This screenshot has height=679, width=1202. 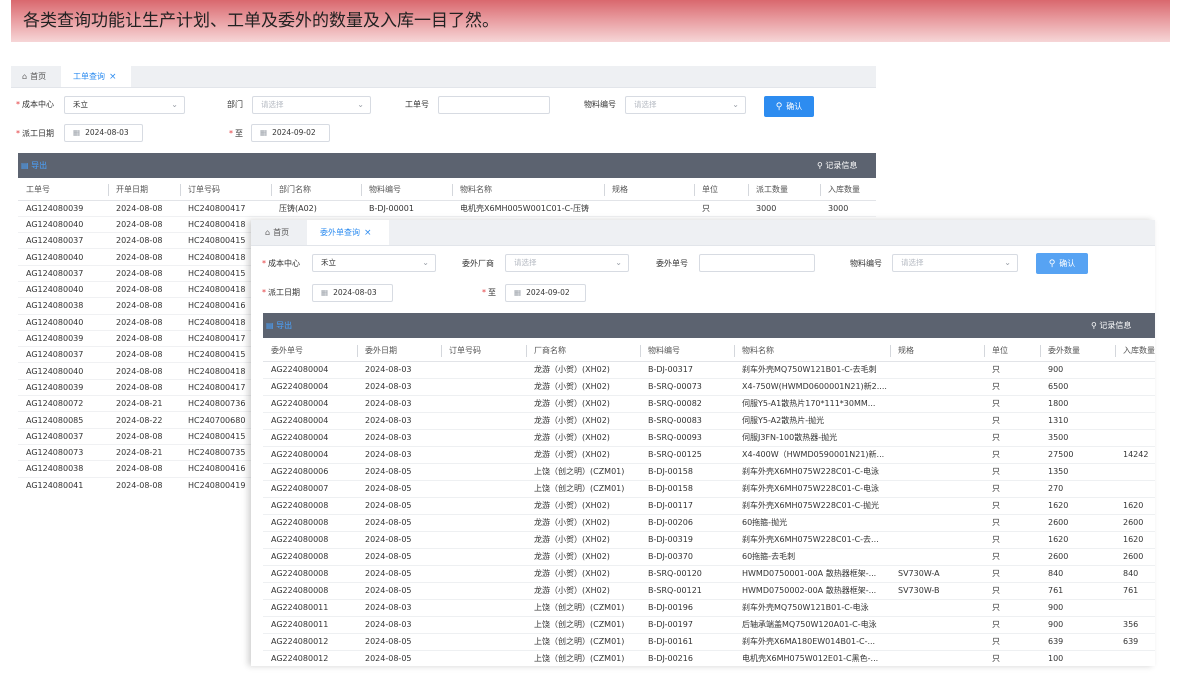 What do you see at coordinates (417, 104) in the screenshot?
I see `order-no-label: 工单号` at bounding box center [417, 104].